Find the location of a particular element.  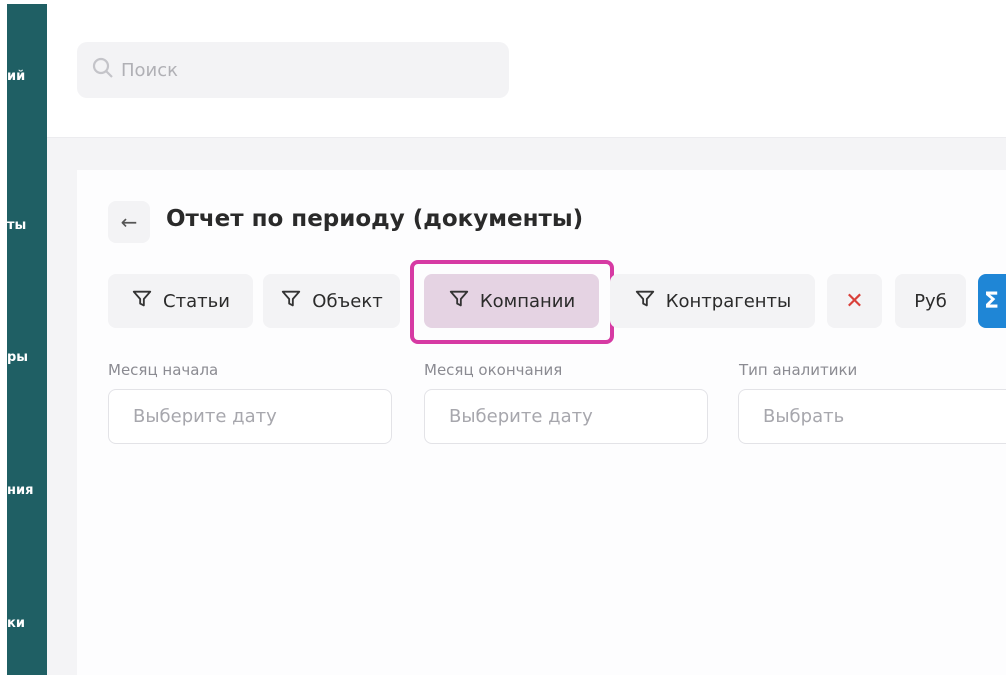

sidebar-item-5: ки is located at coordinates (27, 623).